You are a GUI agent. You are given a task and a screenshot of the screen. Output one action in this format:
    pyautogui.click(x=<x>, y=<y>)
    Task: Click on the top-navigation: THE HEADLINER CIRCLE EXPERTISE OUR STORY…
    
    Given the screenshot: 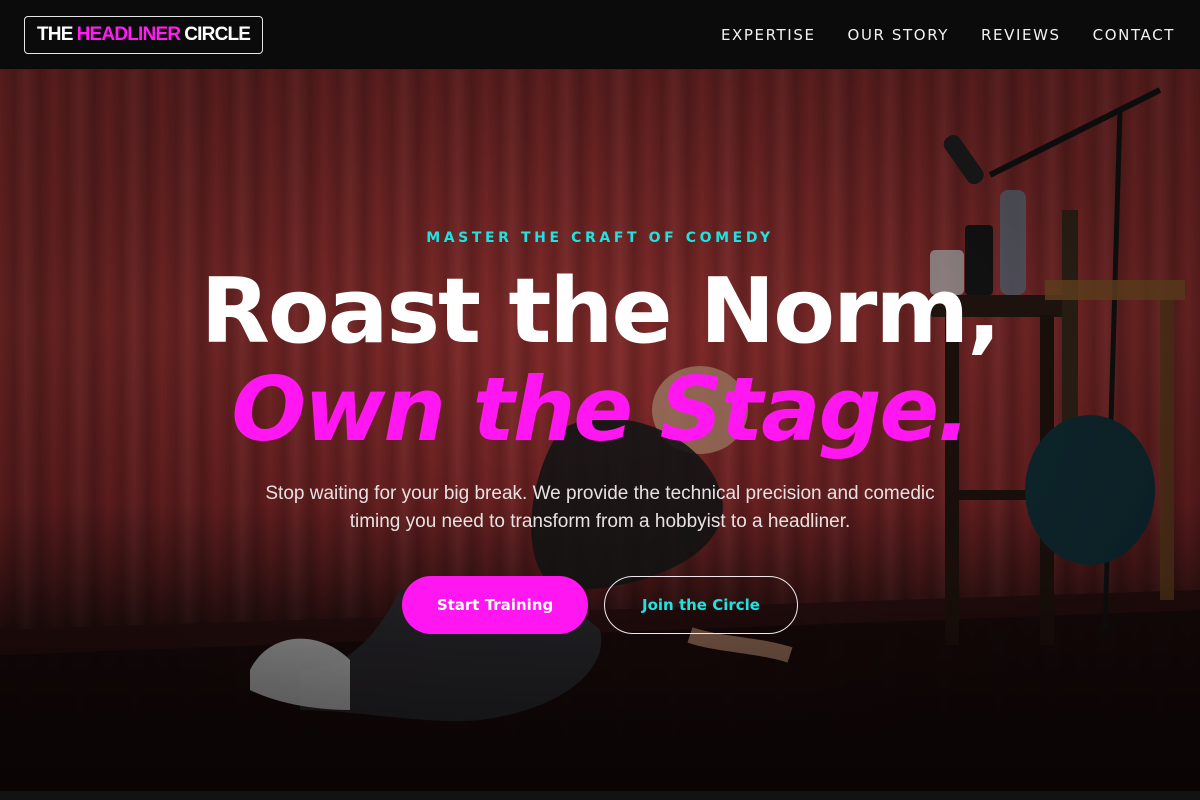 What is the action you would take?
    pyautogui.click(x=600, y=35)
    